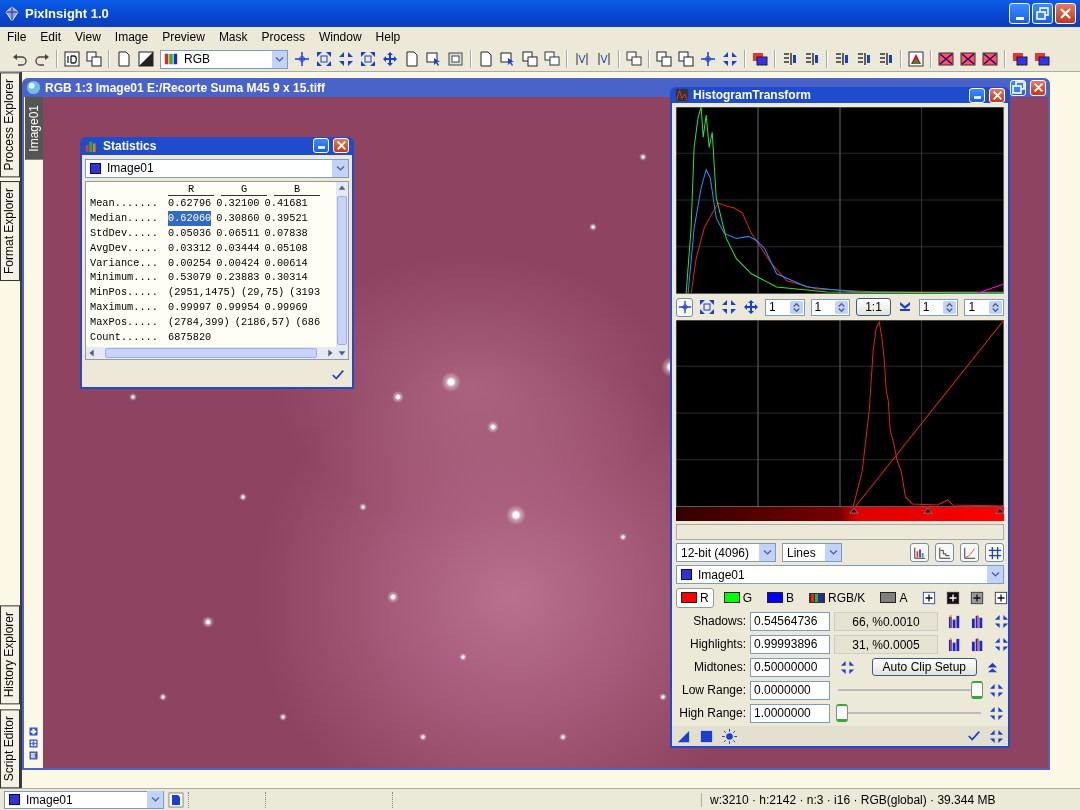 The height and width of the screenshot is (810, 1080). Describe the element at coordinates (389, 37) in the screenshot. I see `menu-item: Help` at that location.